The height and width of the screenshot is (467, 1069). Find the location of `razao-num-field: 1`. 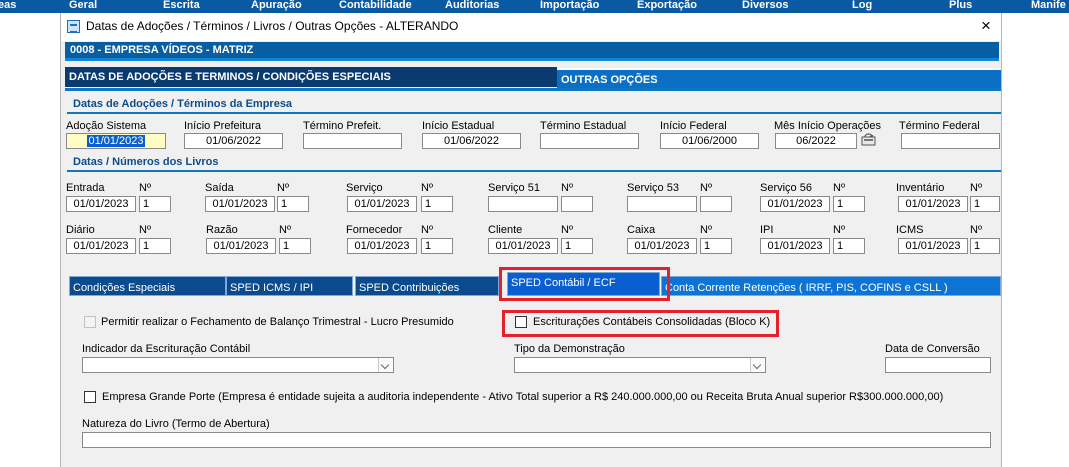

razao-num-field: 1 is located at coordinates (295, 246).